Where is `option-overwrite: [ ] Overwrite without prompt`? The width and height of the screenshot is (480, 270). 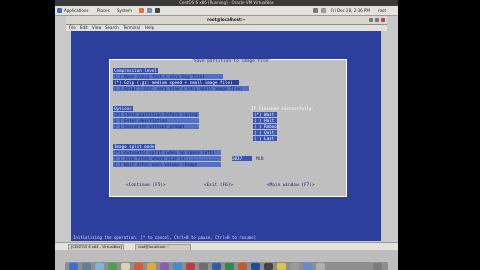 option-overwrite: [ ] Overwrite without prompt is located at coordinates (156, 126).